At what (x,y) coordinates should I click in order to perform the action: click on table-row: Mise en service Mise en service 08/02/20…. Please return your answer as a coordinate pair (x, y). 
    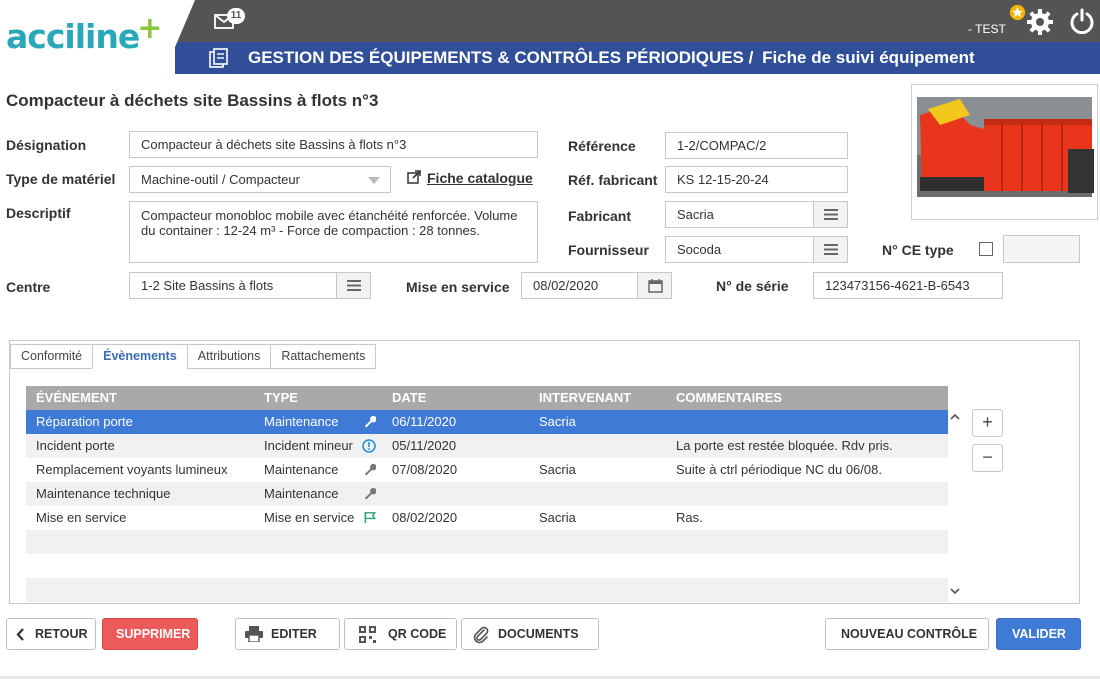
    Looking at the image, I should click on (487, 518).